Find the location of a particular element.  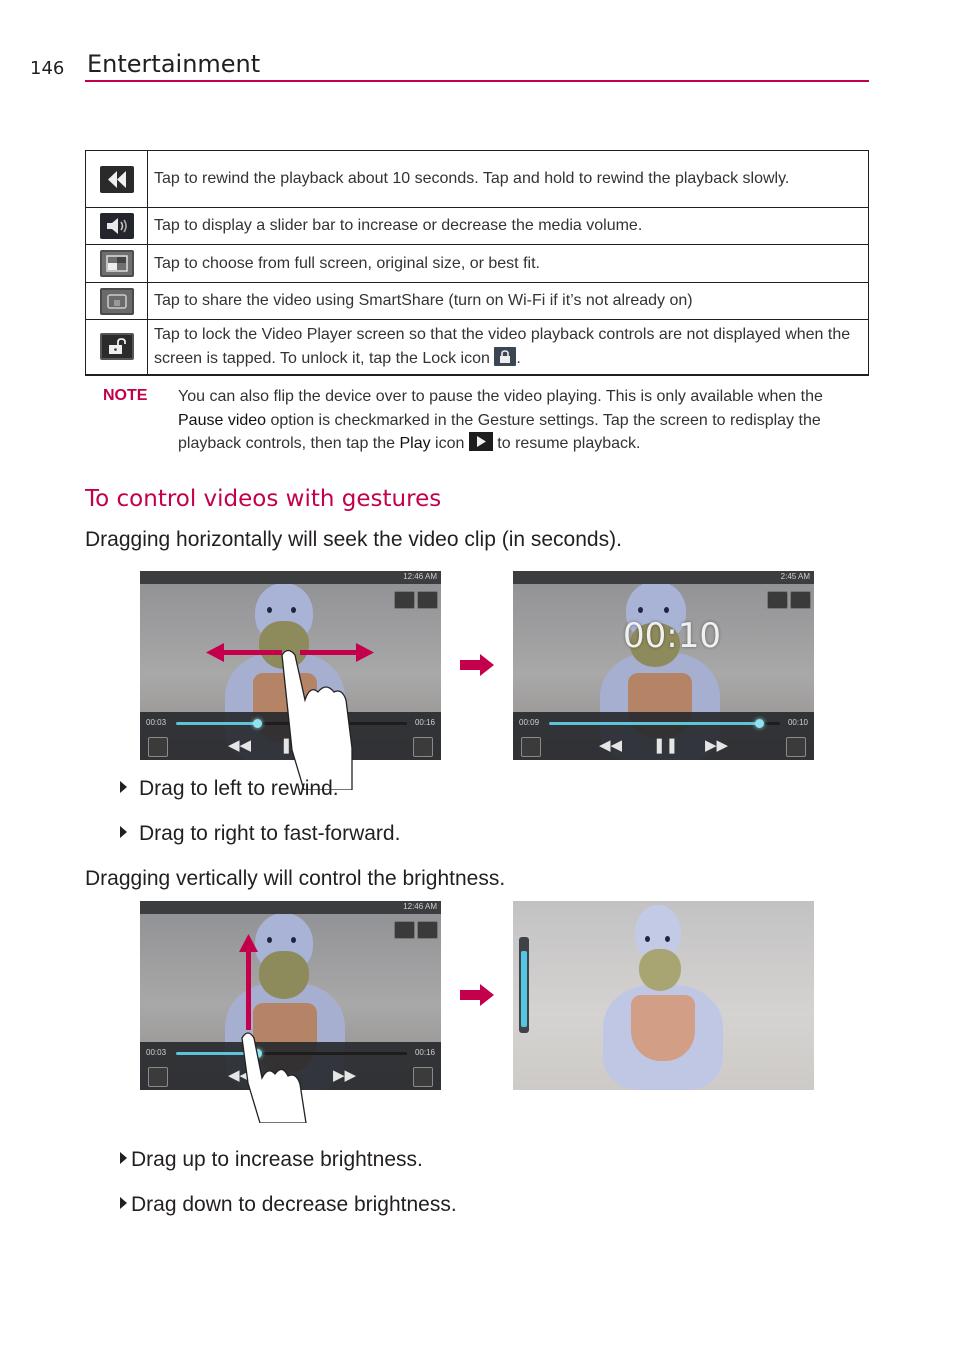

rewind-icon is located at coordinates (116, 179).